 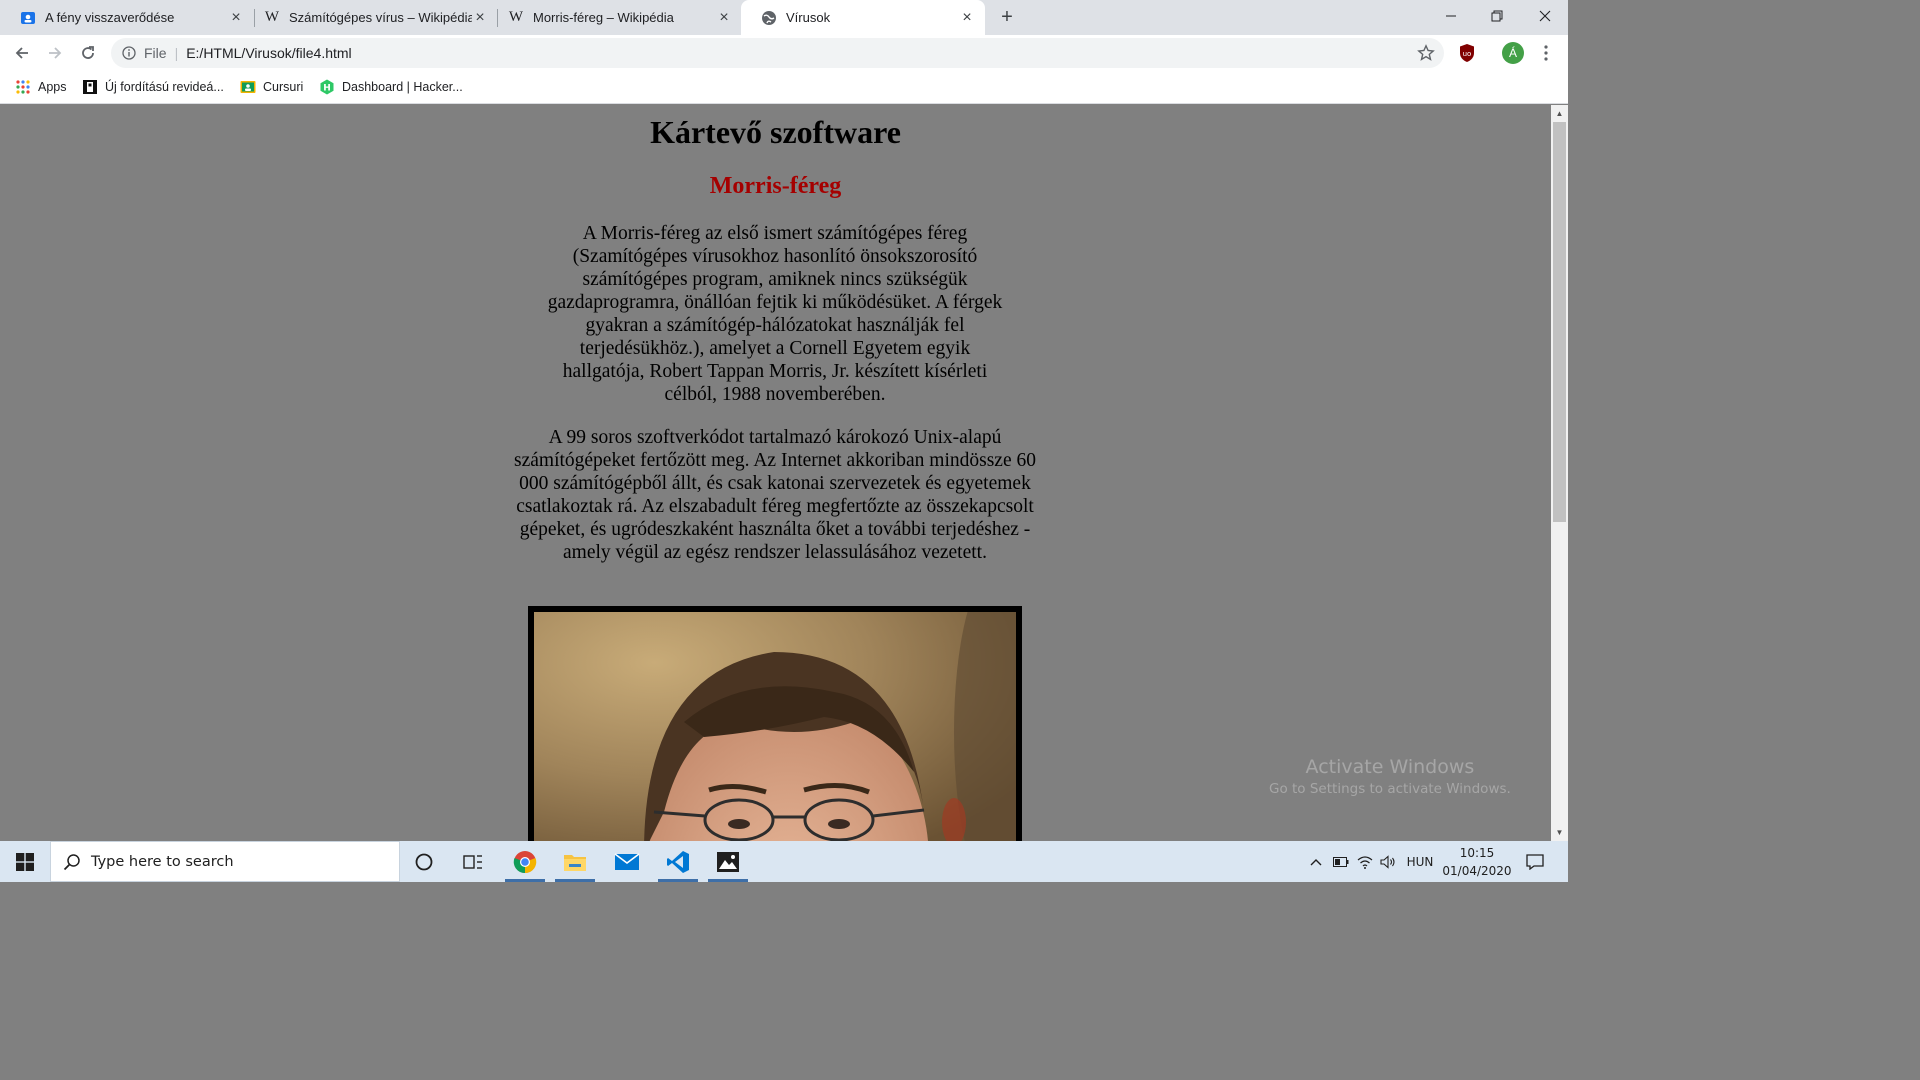 I want to click on windows-logo-icon, so click(x=25, y=861).